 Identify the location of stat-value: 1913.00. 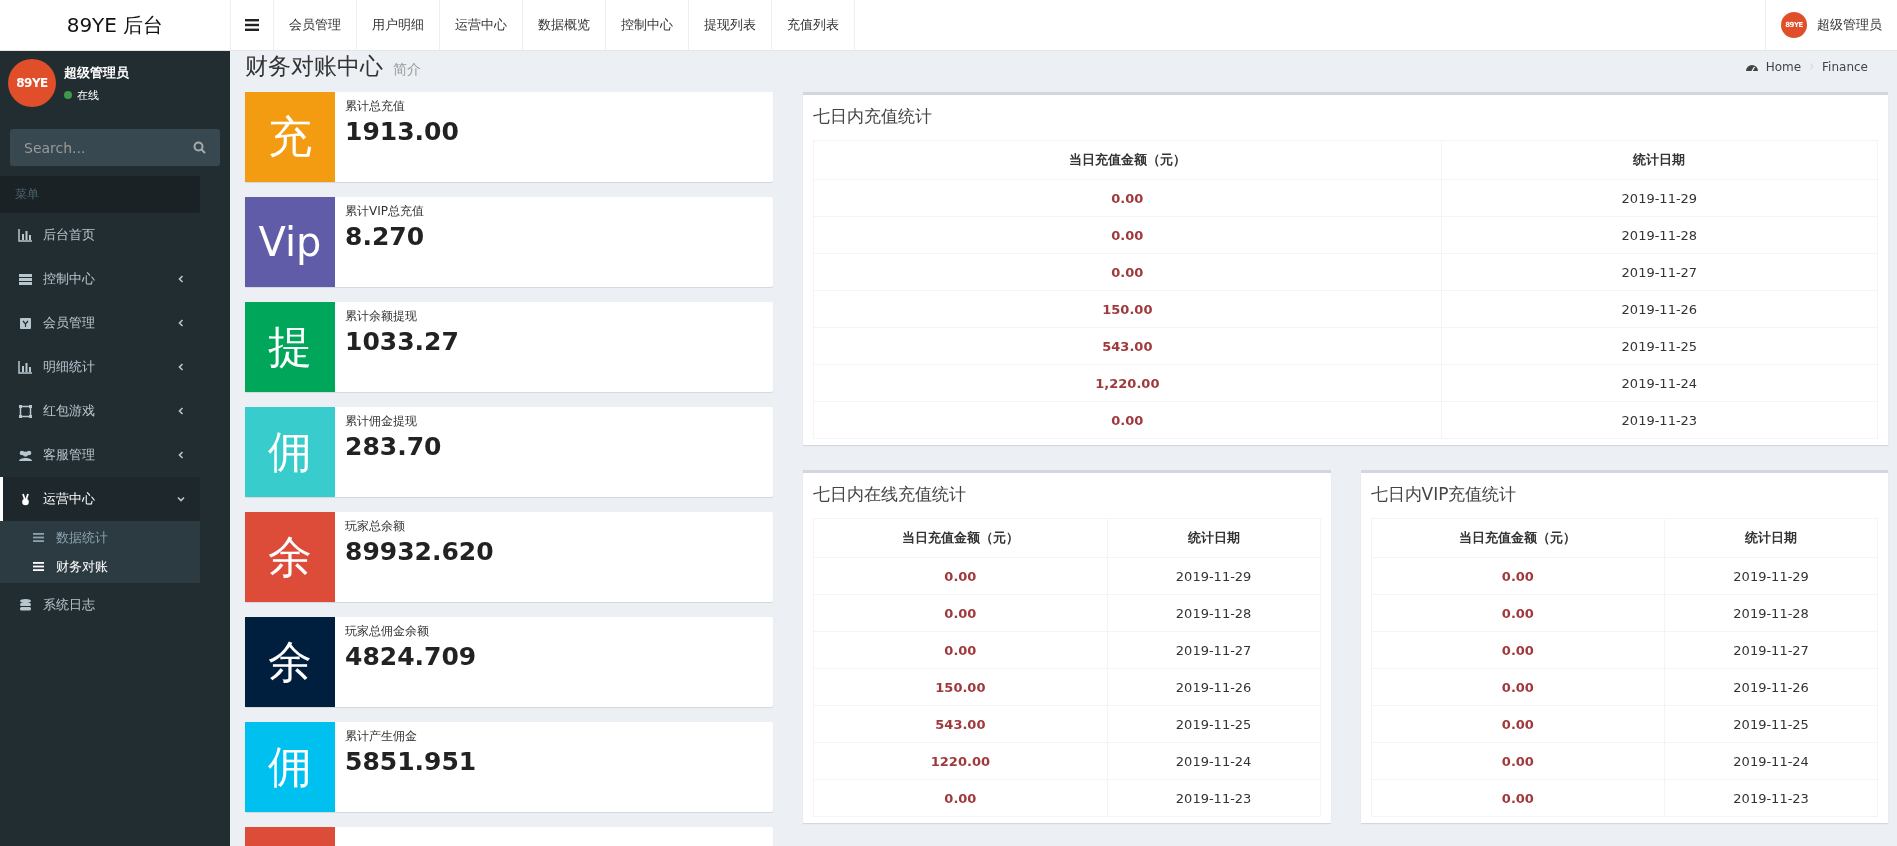
(402, 131).